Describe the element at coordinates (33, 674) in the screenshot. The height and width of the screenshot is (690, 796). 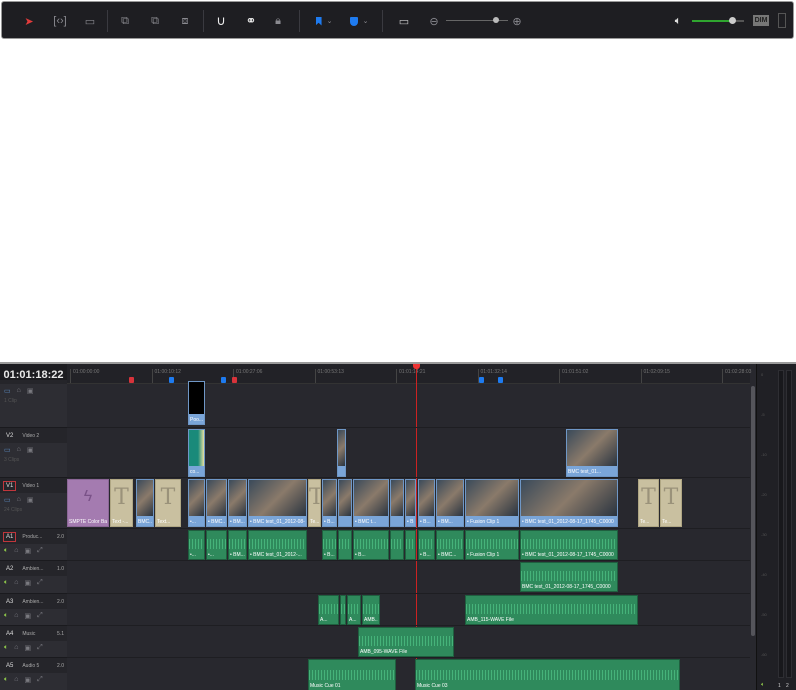
I see `track-header-a5: A5 Audio 5 2.0 🔈︎ ⌂ ▣ ⤢` at that location.